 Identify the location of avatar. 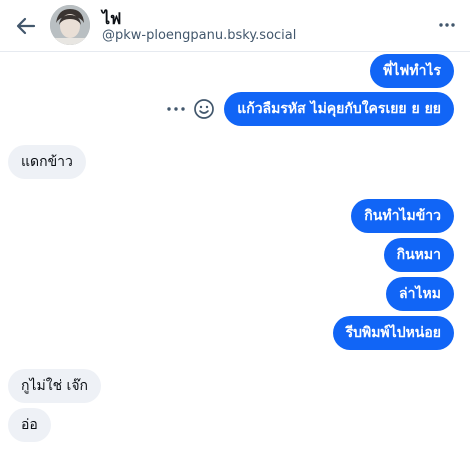
(70, 25).